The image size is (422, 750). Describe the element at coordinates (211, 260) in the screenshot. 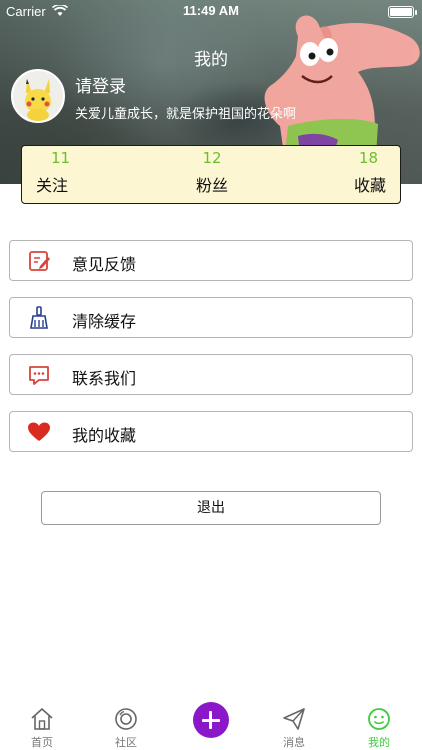

I see `menu-item-feedback: 意见反馈` at that location.